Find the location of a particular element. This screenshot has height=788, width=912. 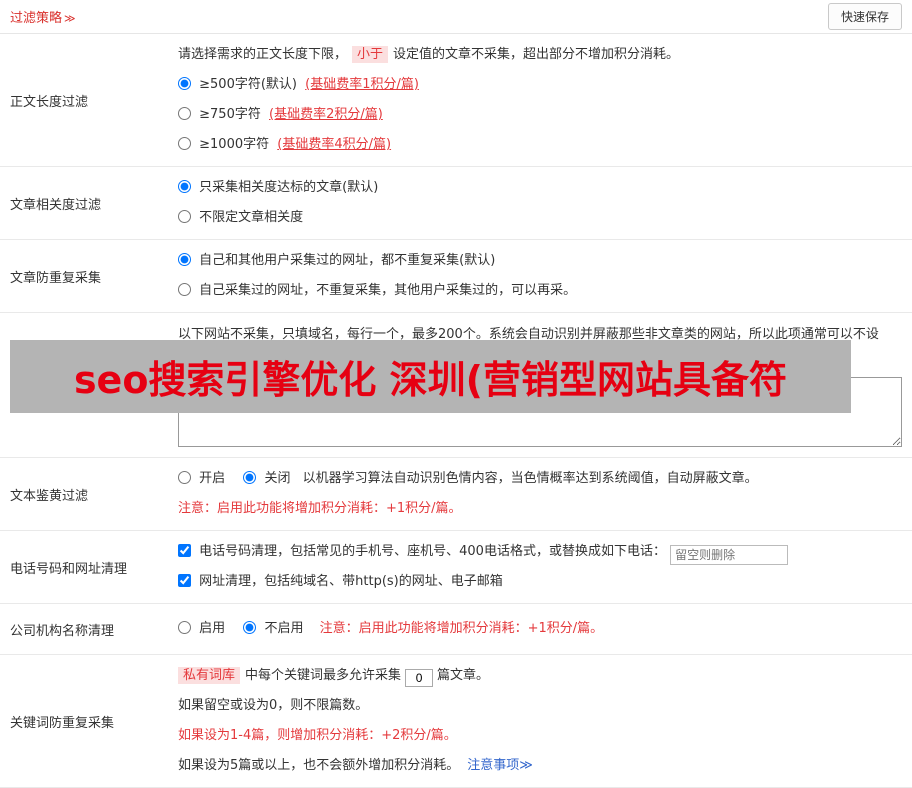

row-company-clean: 公司机构名称清理 启用 不启用 注意：启用此功能将增加积分消耗：+1积分/篇。 is located at coordinates (456, 629).